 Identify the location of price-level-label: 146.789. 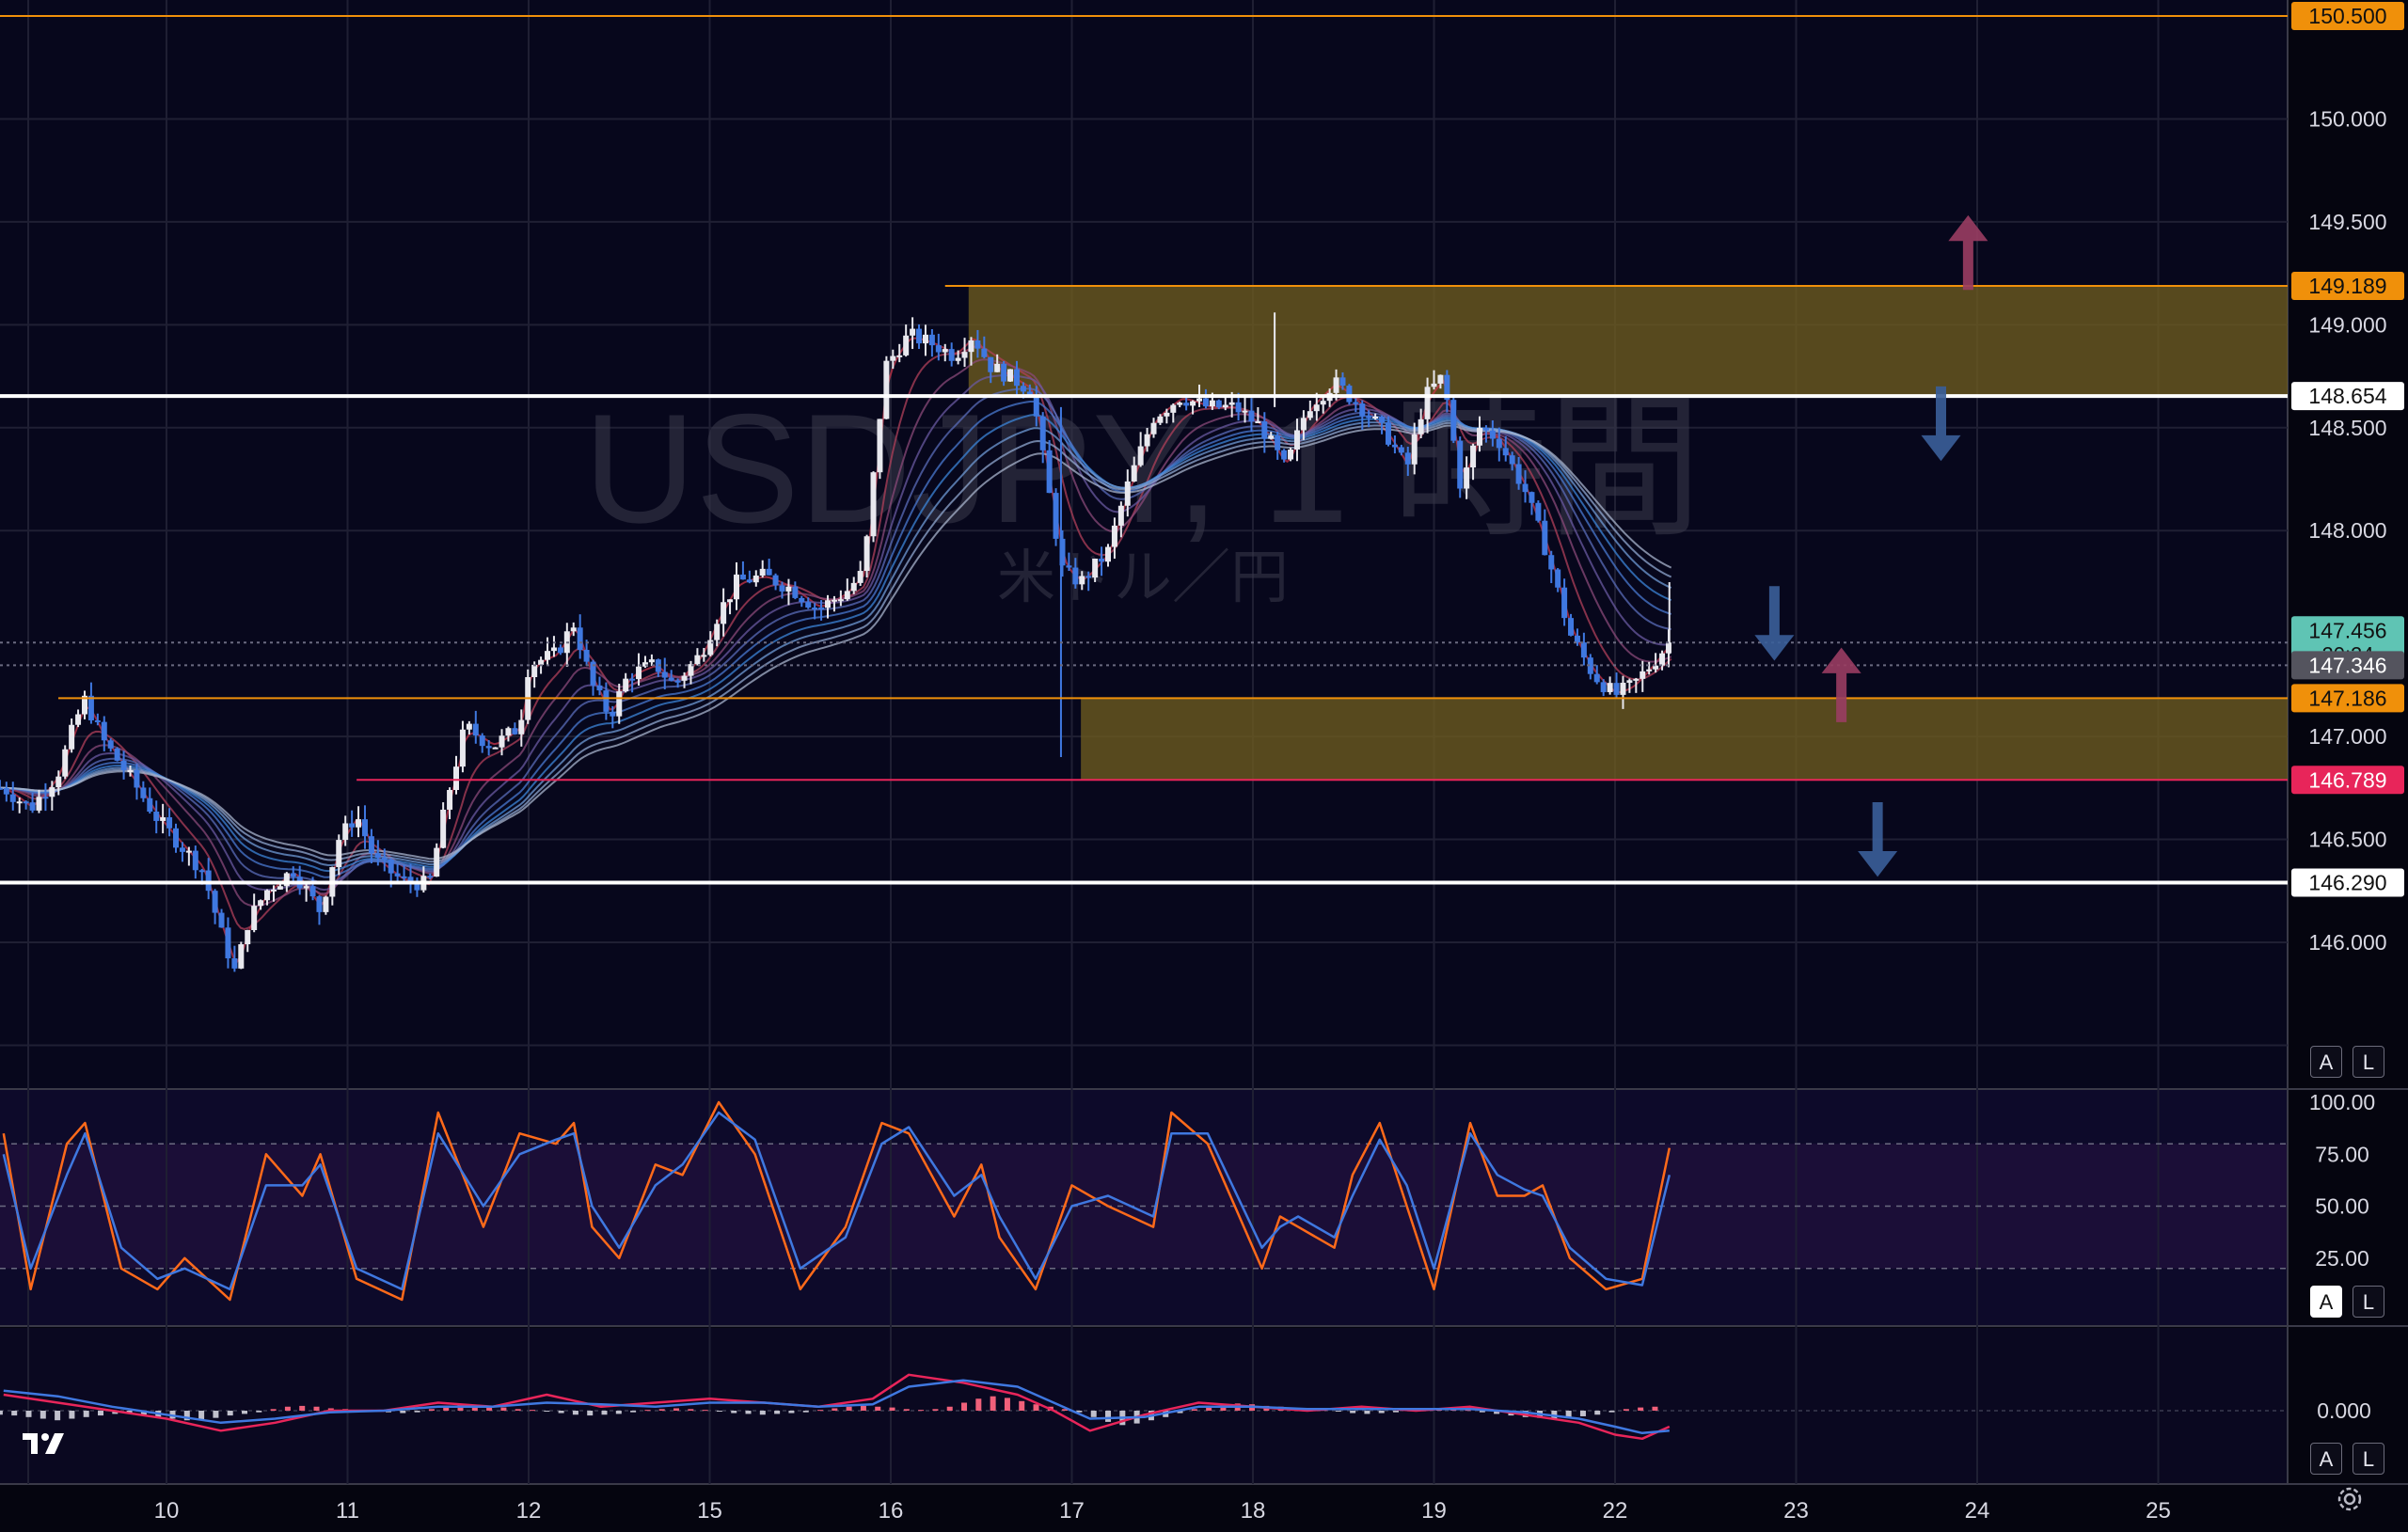
(2347, 779).